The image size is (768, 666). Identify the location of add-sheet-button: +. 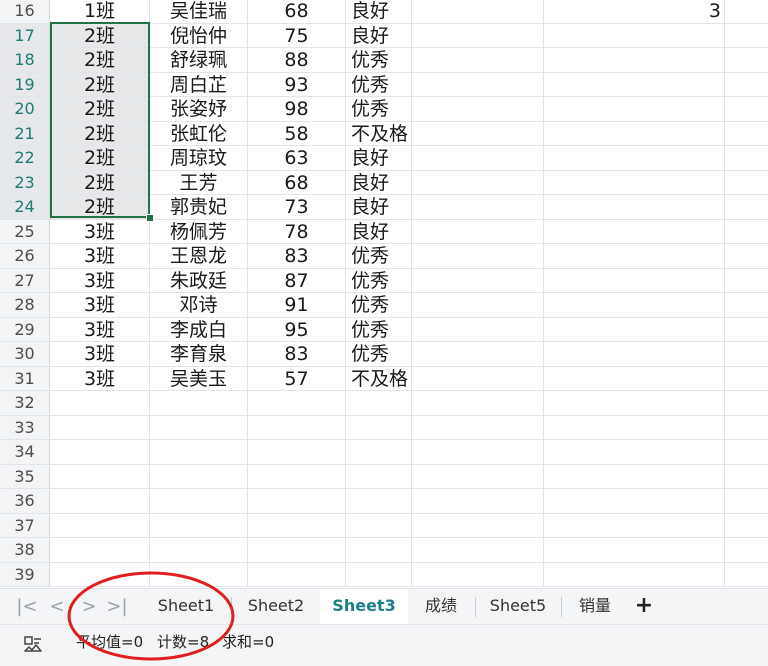
(644, 606).